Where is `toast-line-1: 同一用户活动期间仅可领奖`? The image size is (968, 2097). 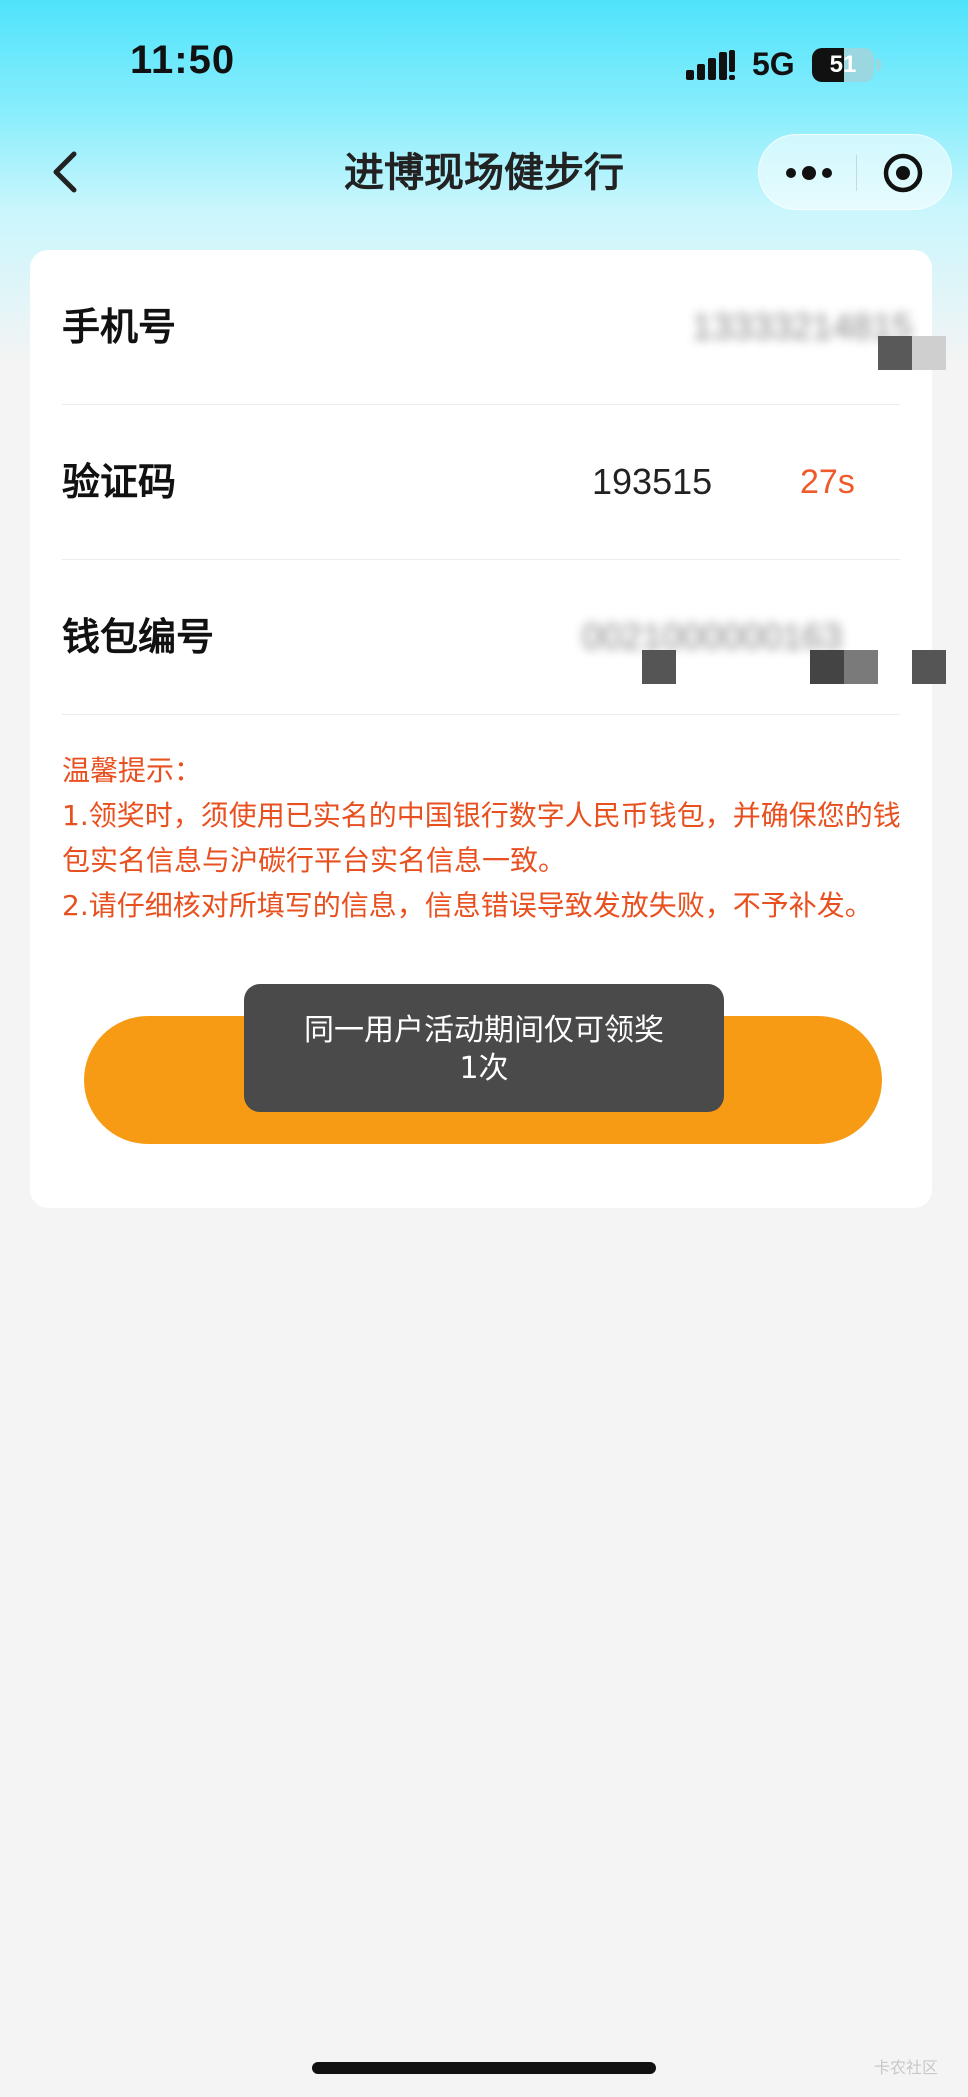 toast-line-1: 同一用户活动期间仅可领奖 is located at coordinates (484, 1030).